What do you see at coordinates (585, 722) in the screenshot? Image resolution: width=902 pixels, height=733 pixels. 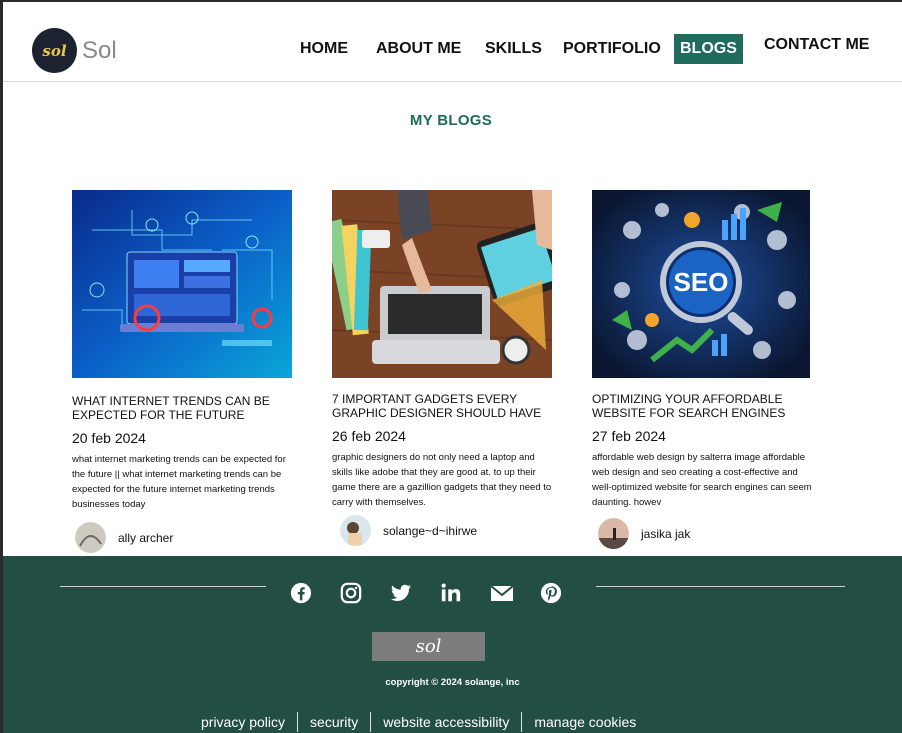 I see `footer-link-manage-cookies: manage cookies` at bounding box center [585, 722].